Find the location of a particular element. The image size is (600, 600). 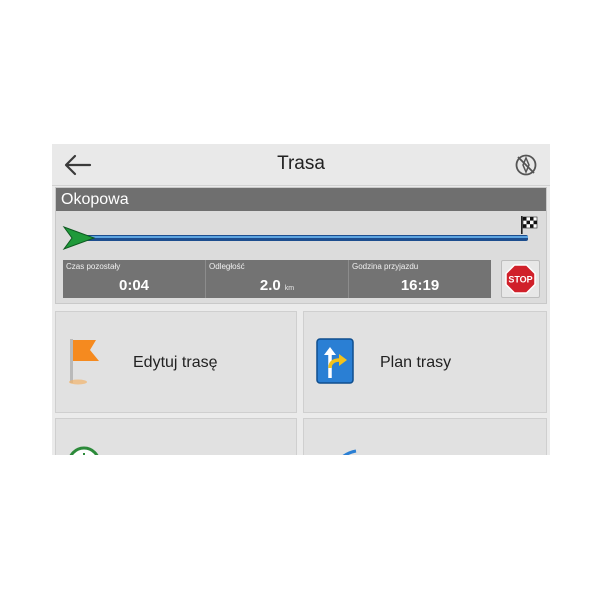

clock-icon is located at coordinates (84, 450).